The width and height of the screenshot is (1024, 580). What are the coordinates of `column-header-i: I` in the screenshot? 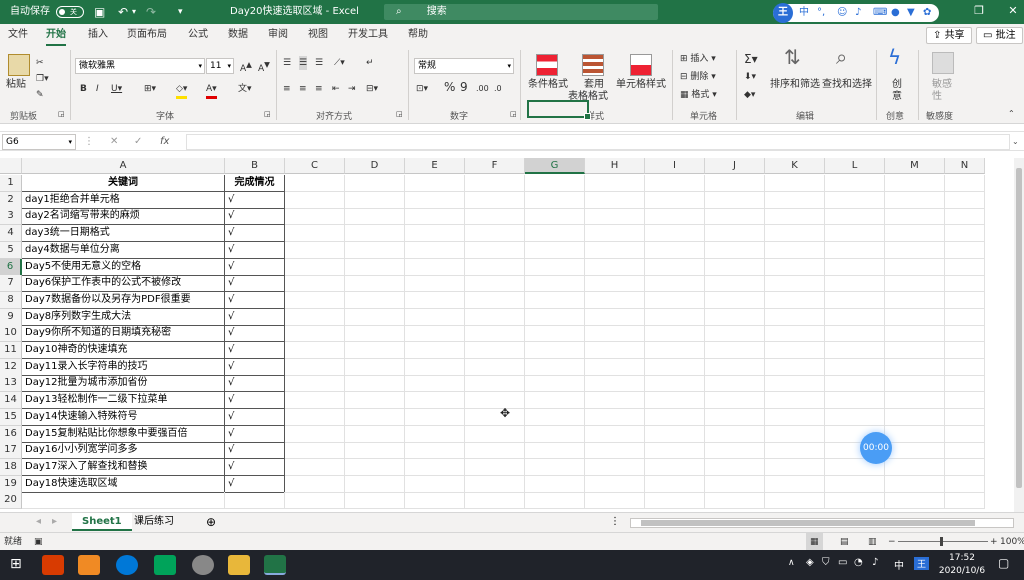 It's located at (675, 166).